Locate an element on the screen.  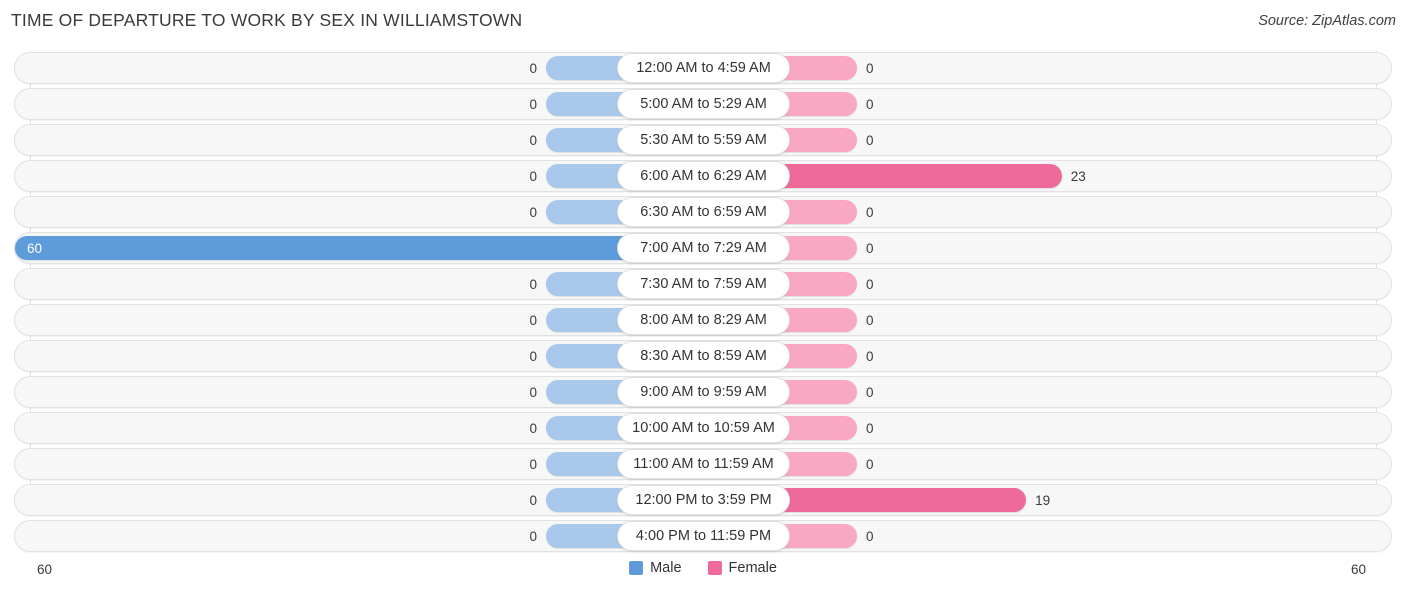
category-label: 12:00 PM to 3:59 PM is located at coordinates (703, 500).